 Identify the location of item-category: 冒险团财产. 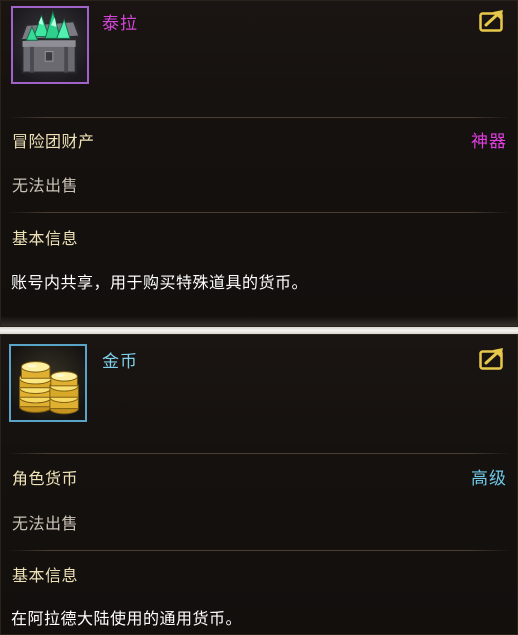
(53, 141).